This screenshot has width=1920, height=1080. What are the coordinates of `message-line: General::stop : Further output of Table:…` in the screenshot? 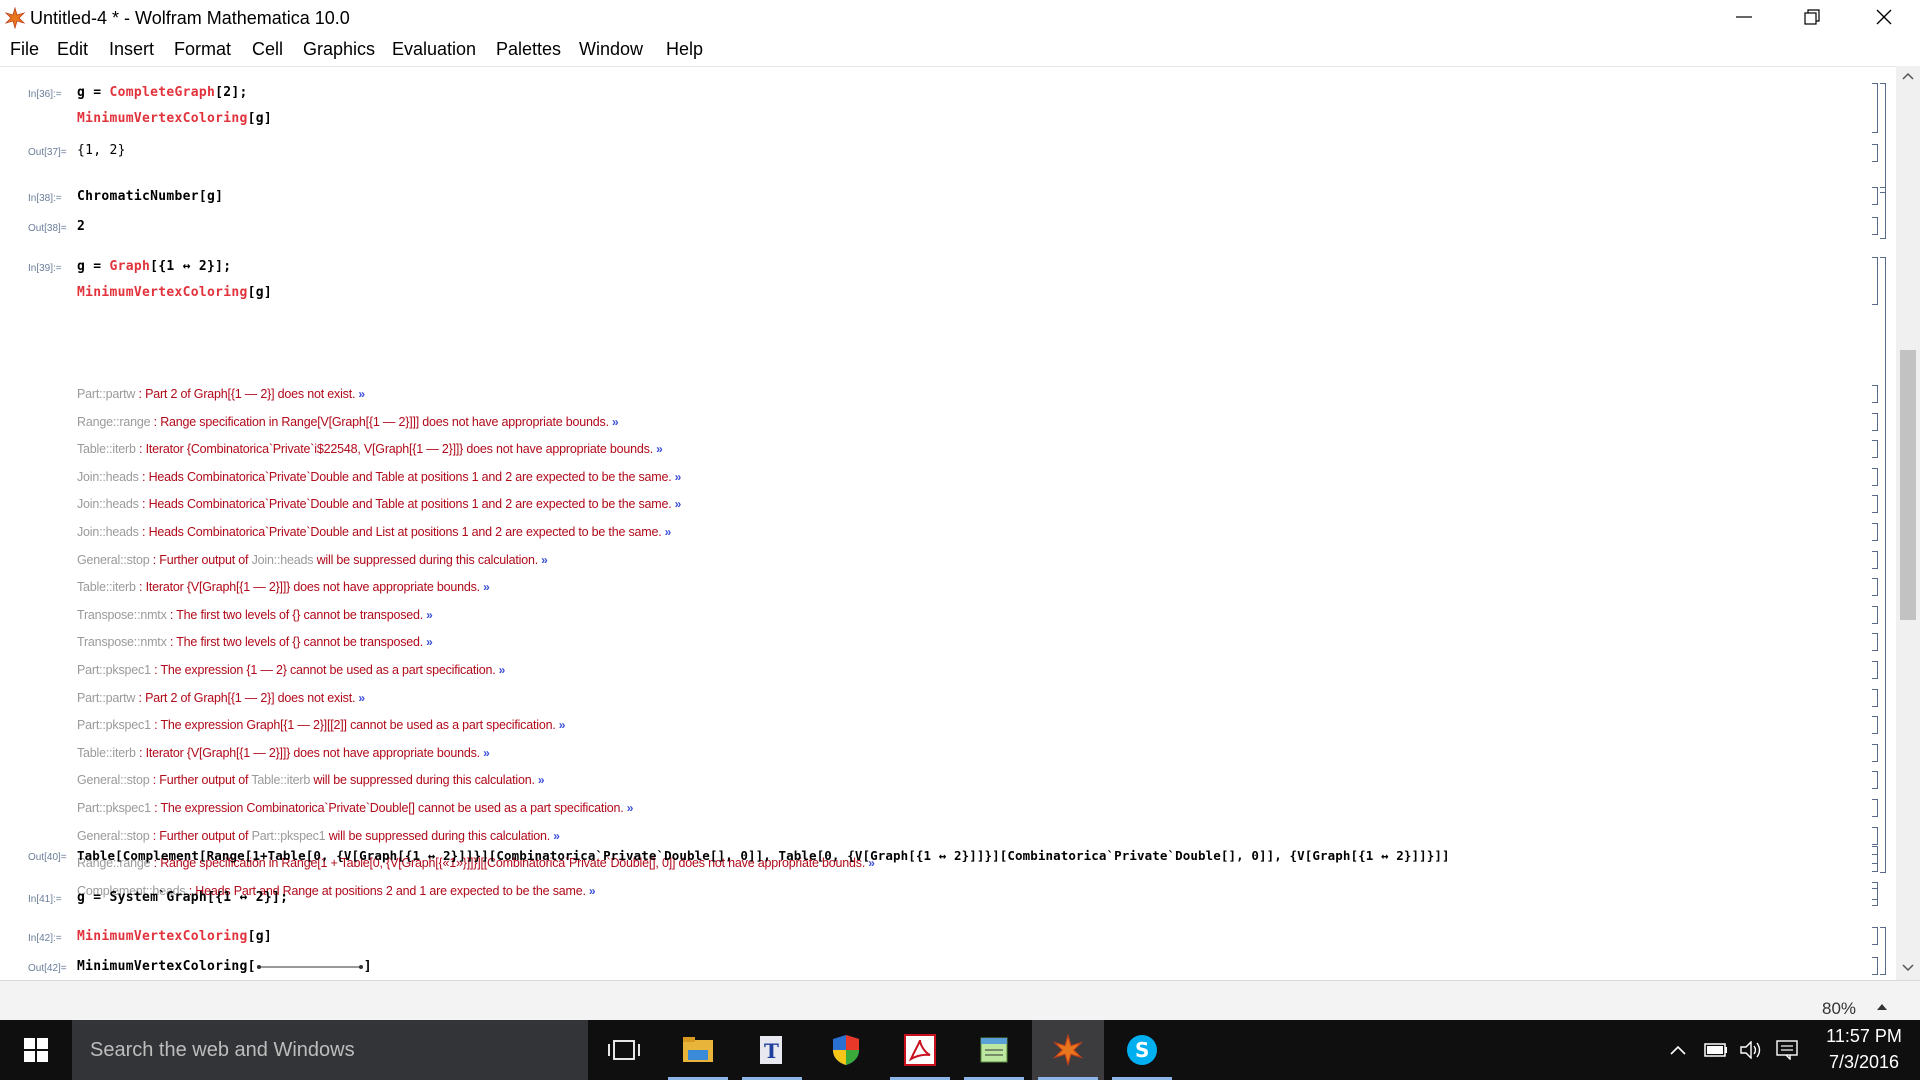 It's located at (311, 780).